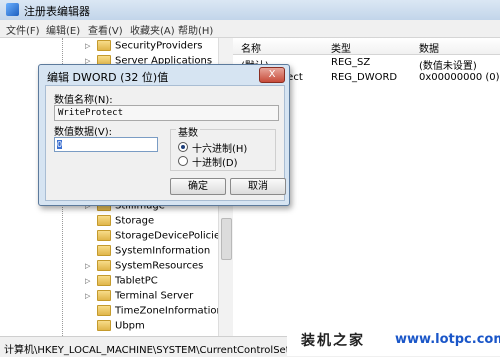 The image size is (500, 357). What do you see at coordinates (188, 131) in the screenshot?
I see `base-group-label: 基数` at bounding box center [188, 131].